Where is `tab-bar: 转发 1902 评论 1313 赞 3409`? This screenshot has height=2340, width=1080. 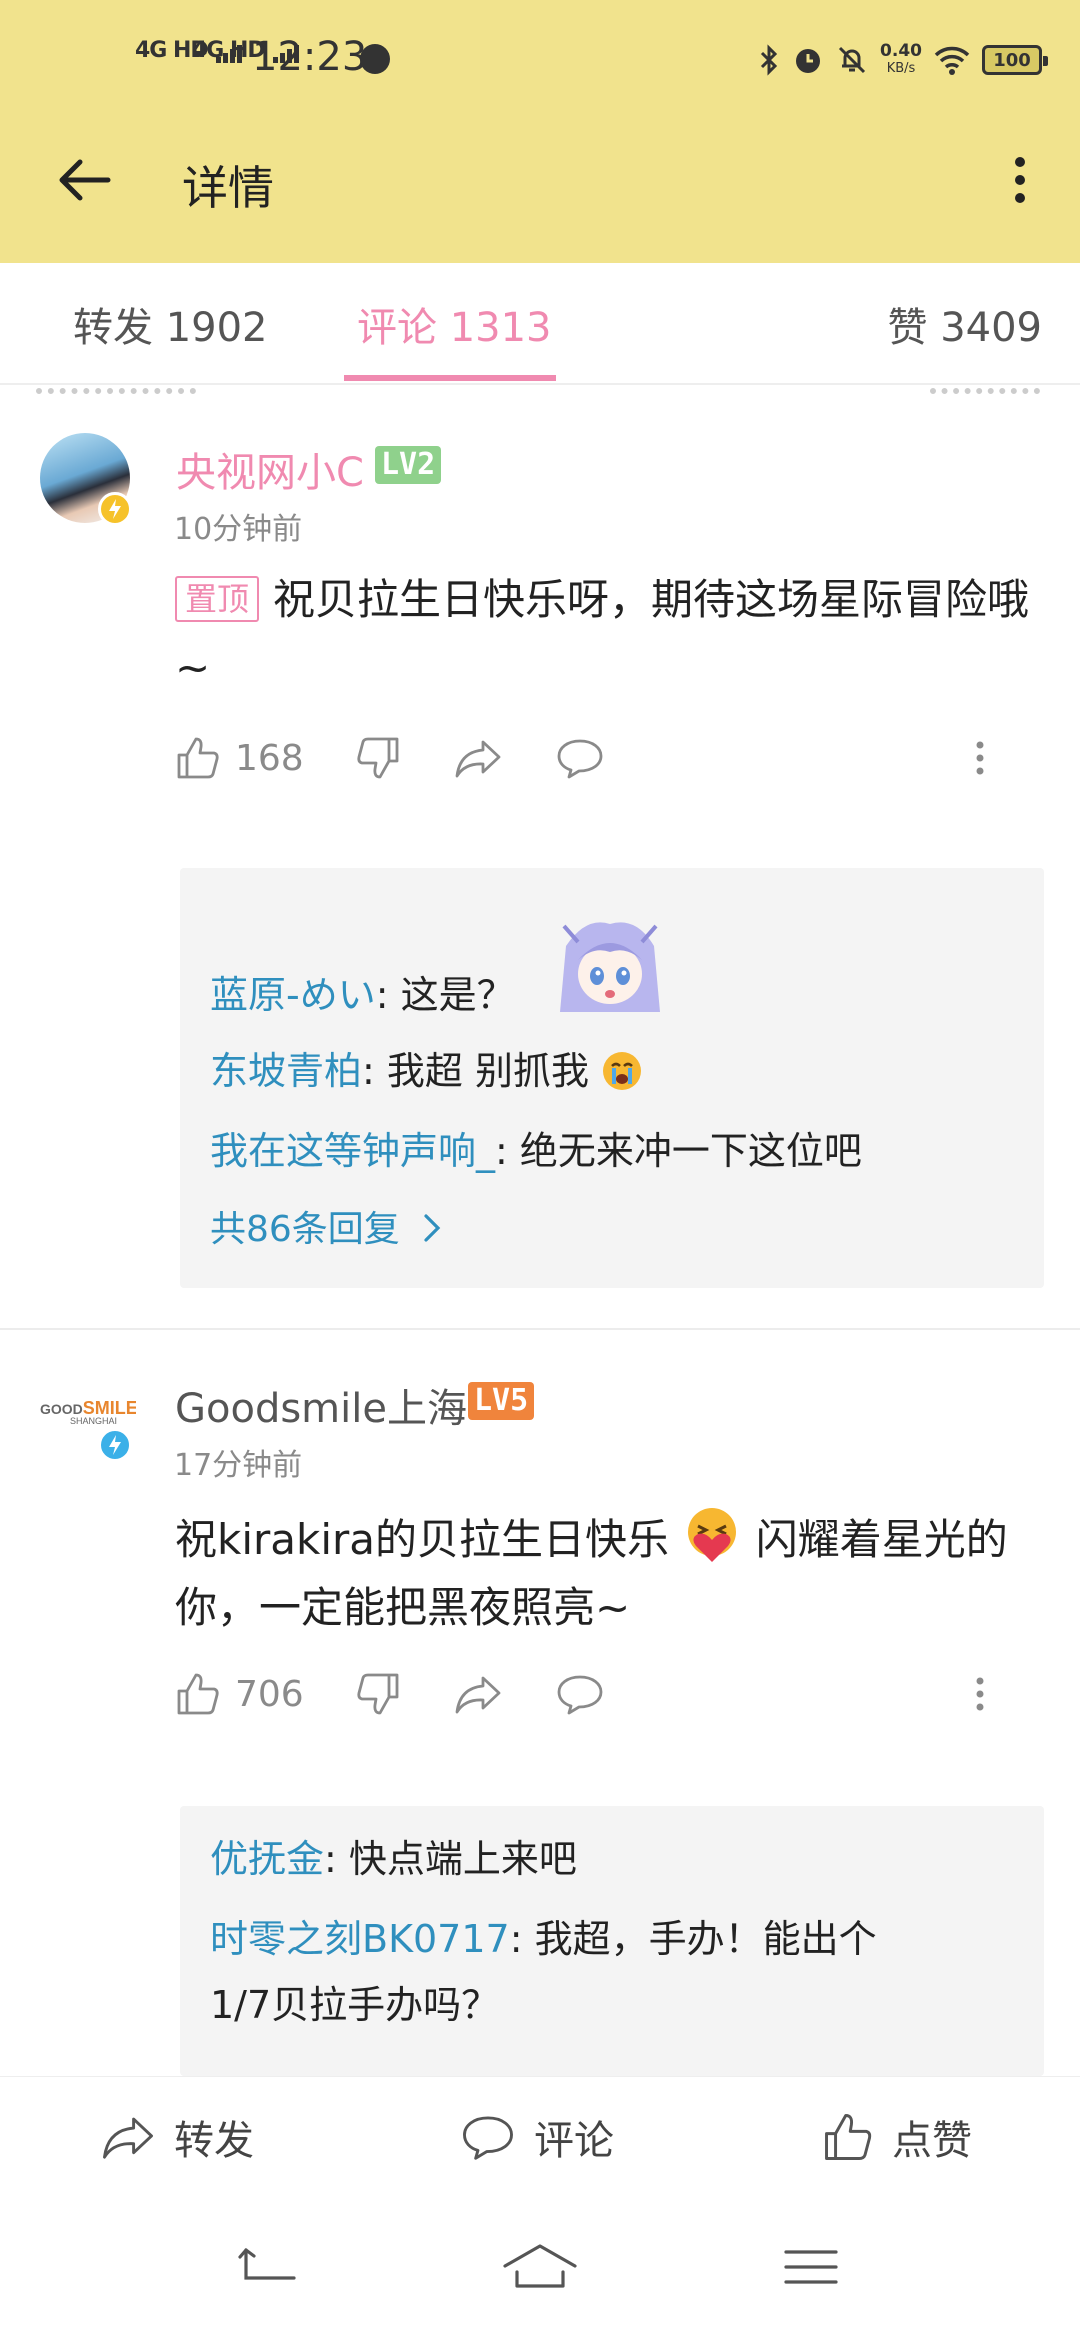
tab-bar: 转发 1902 评论 1313 赞 3409 is located at coordinates (540, 324).